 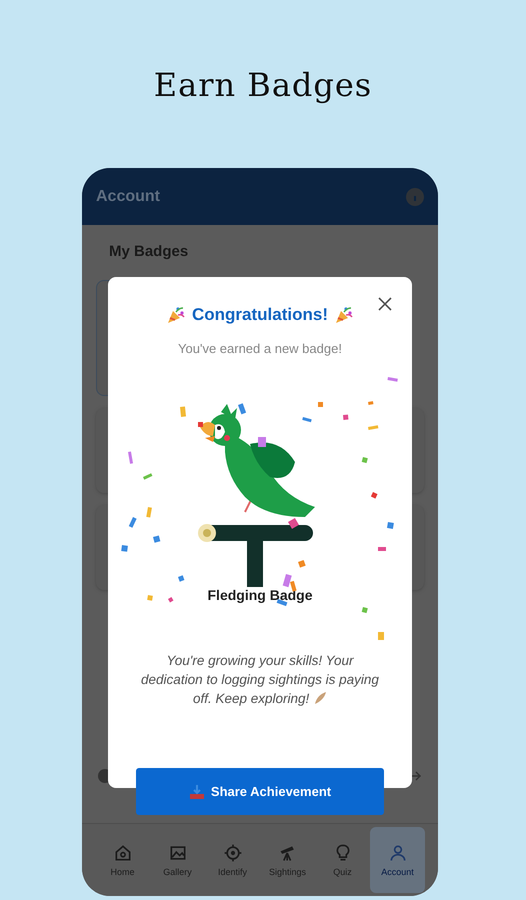 What do you see at coordinates (122, 853) in the screenshot?
I see `home-icon` at bounding box center [122, 853].